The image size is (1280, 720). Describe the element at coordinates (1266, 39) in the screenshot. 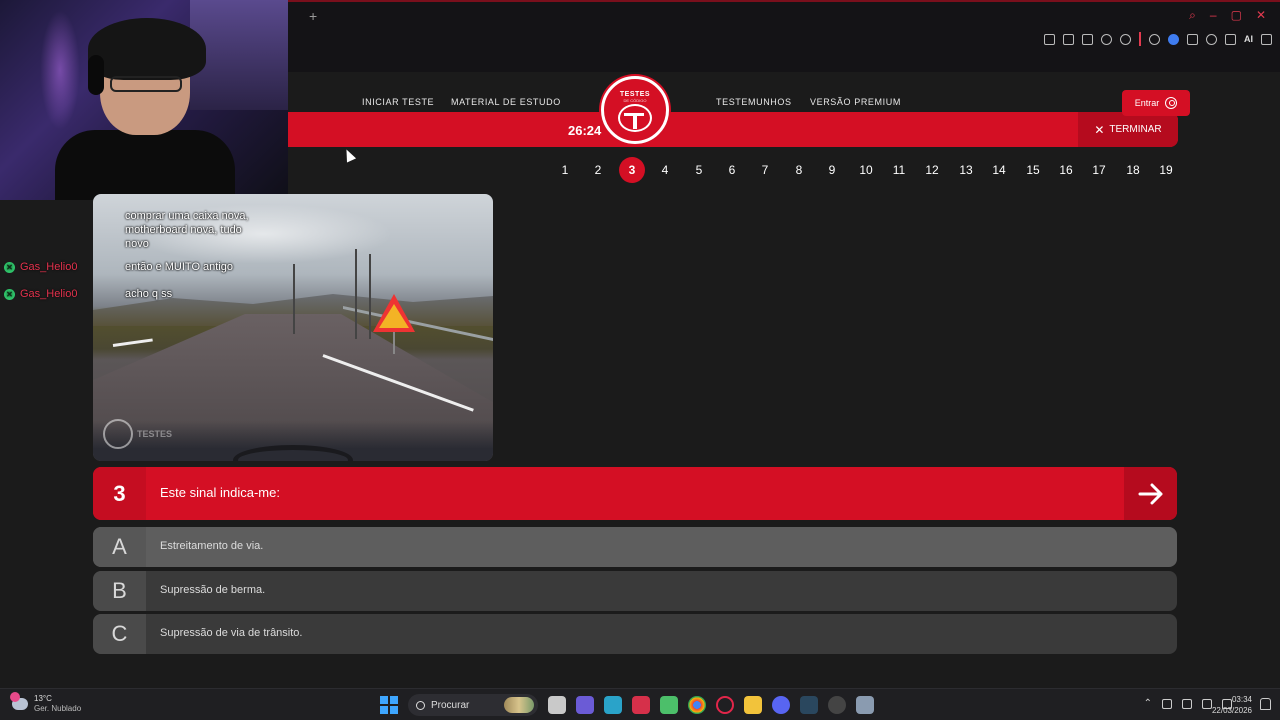

I see `menu-icon` at that location.